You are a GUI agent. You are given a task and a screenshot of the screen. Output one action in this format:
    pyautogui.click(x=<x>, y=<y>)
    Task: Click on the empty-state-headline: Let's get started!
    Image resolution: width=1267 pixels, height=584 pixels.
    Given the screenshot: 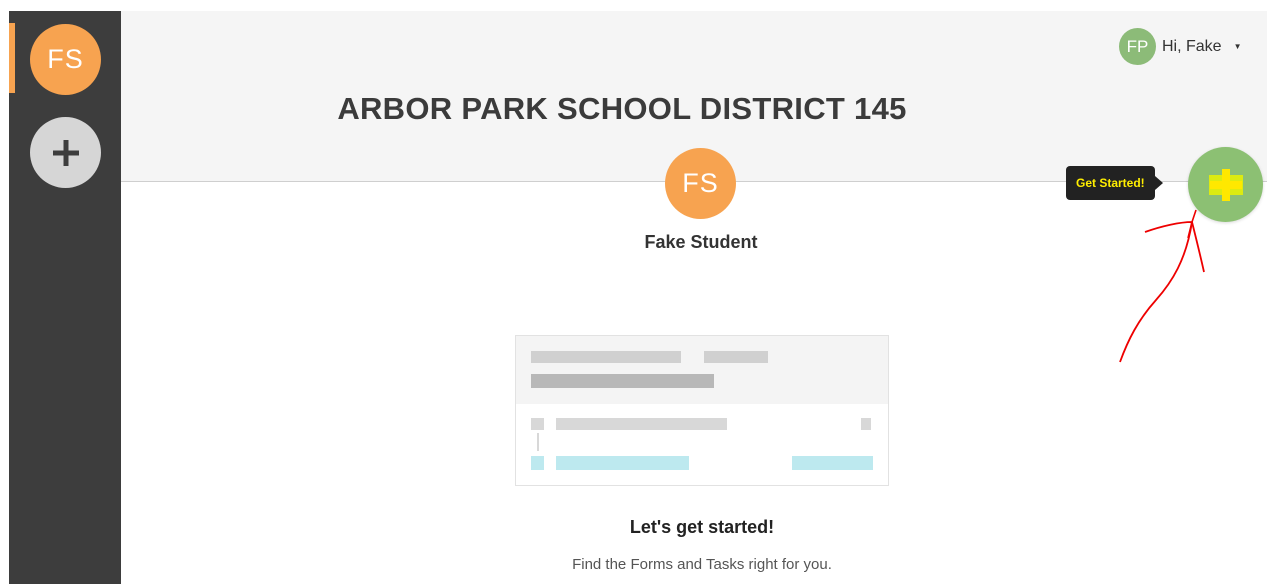 What is the action you would take?
    pyautogui.click(x=702, y=527)
    